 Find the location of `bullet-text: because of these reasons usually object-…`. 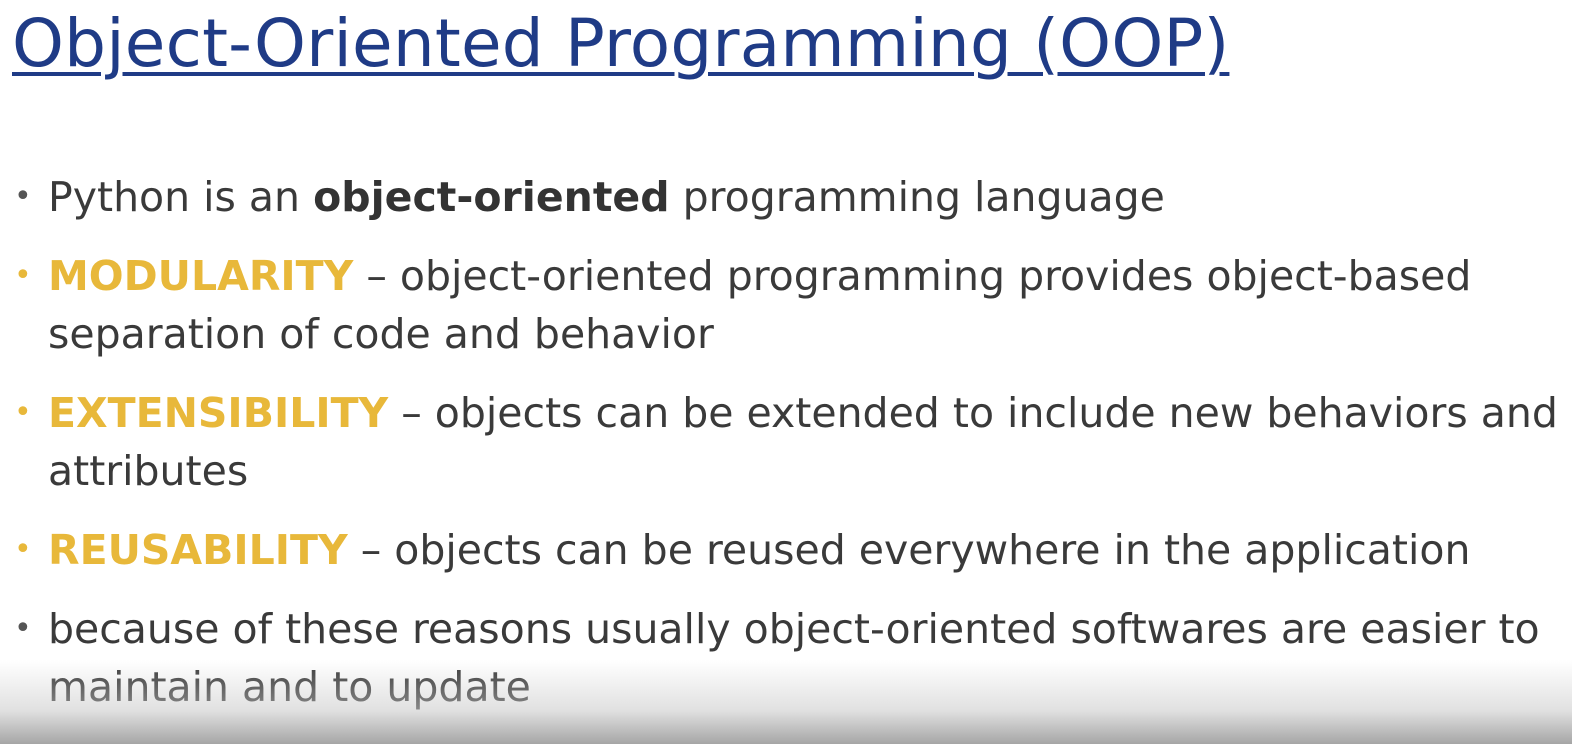

bullet-text: because of these reasons usually object-… is located at coordinates (794, 658).